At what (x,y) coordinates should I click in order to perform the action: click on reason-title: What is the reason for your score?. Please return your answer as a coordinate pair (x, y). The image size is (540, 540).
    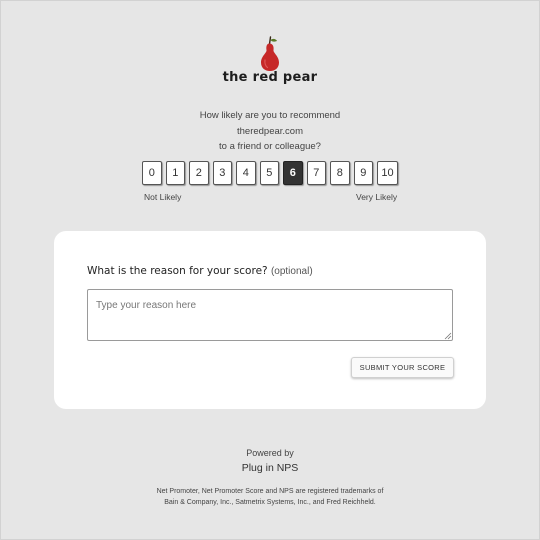
    Looking at the image, I should click on (177, 271).